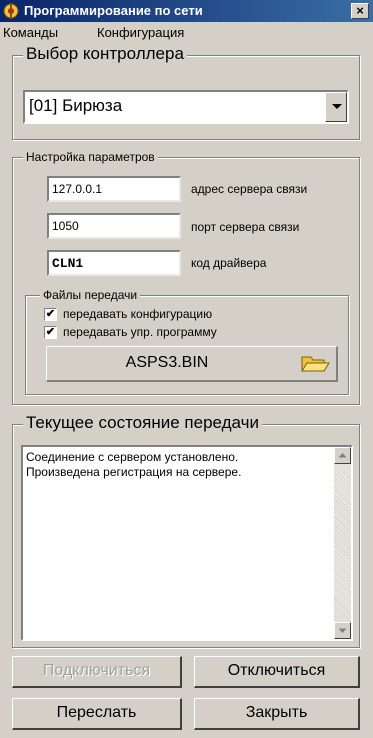 Image resolution: width=373 pixels, height=738 pixels. What do you see at coordinates (76, 105) in the screenshot?
I see `controller-selected-value: [01] Бирюза` at bounding box center [76, 105].